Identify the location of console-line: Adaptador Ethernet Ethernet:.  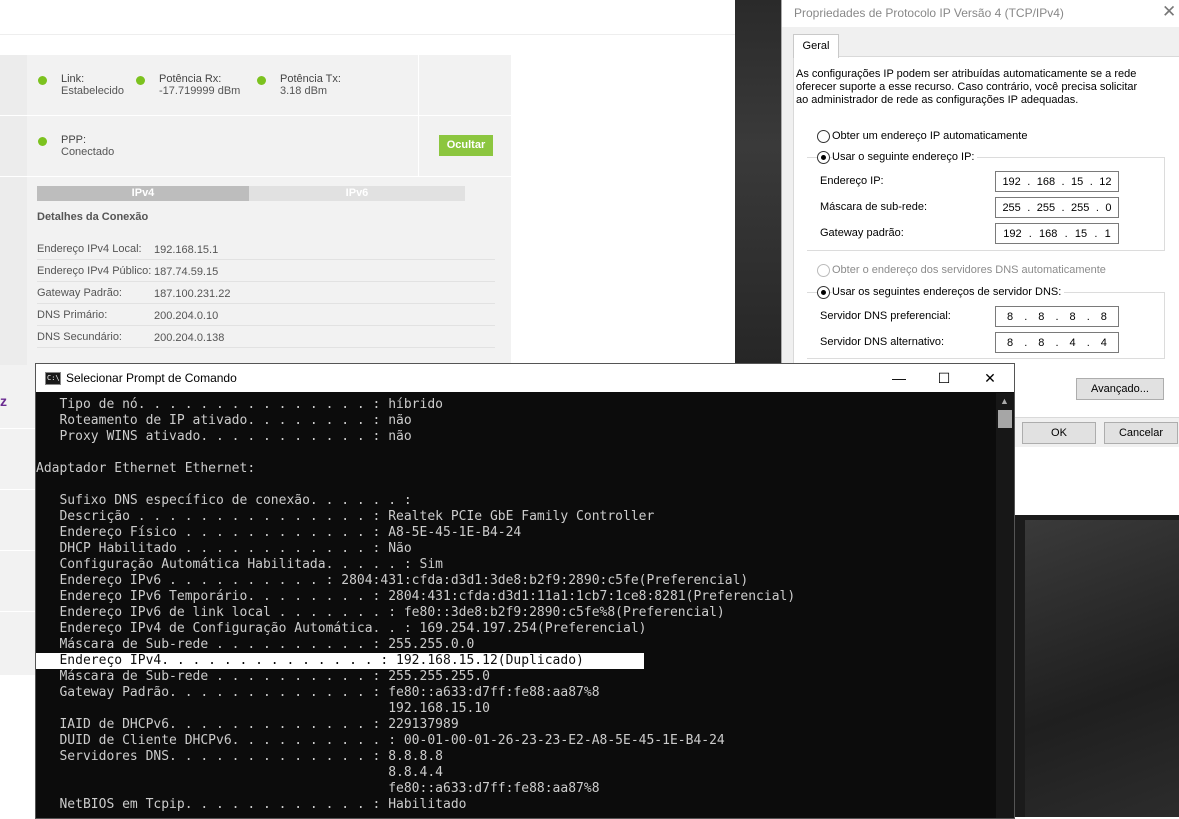
(146, 468).